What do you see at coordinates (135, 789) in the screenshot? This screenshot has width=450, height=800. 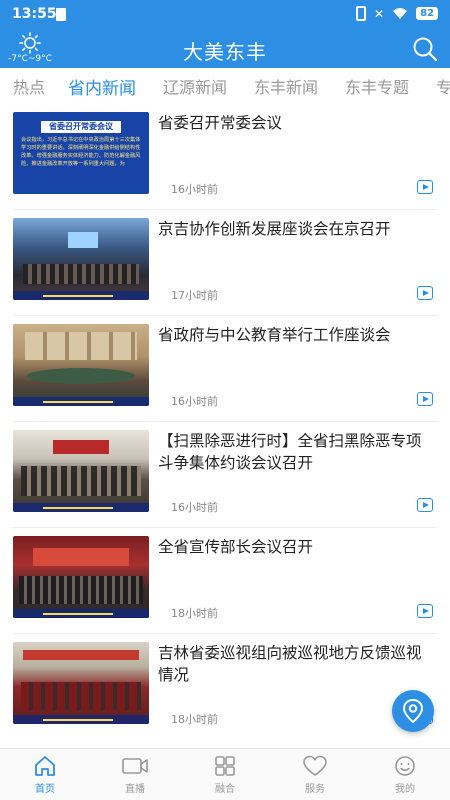 I see `nav-live-label: 直播` at bounding box center [135, 789].